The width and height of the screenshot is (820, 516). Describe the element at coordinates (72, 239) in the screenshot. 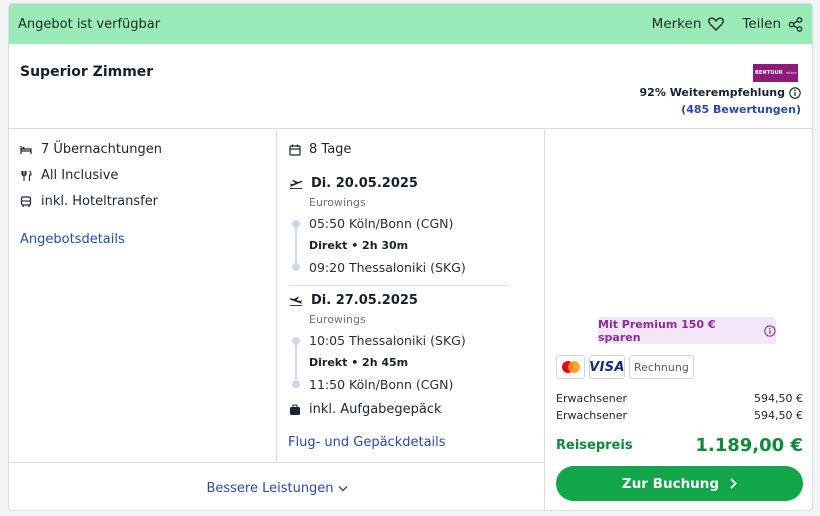

I see `offer-details-link: Angebotsdetails` at that location.